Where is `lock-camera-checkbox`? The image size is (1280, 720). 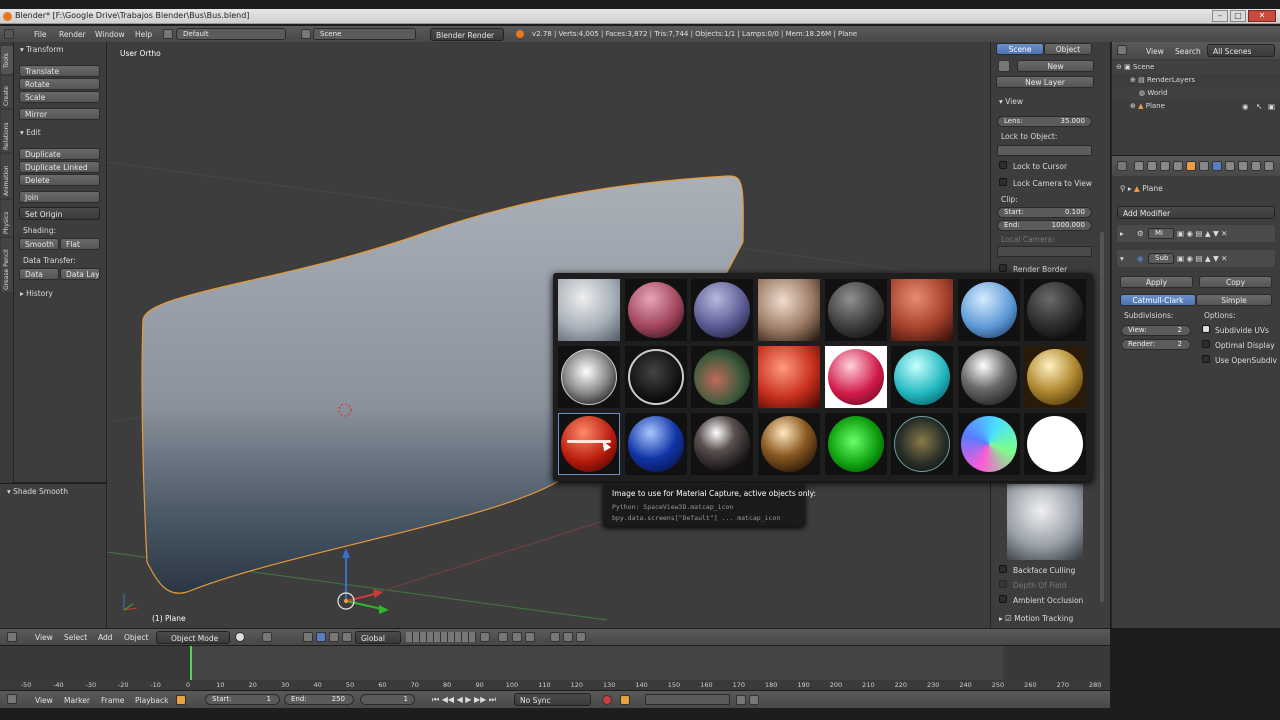 lock-camera-checkbox is located at coordinates (1003, 182).